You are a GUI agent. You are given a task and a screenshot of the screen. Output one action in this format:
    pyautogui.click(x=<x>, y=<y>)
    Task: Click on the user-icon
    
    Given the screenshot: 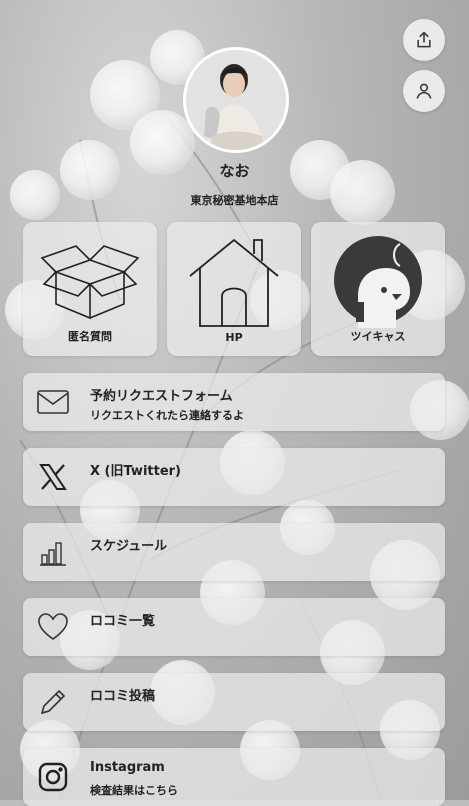 What is the action you would take?
    pyautogui.click(x=424, y=91)
    